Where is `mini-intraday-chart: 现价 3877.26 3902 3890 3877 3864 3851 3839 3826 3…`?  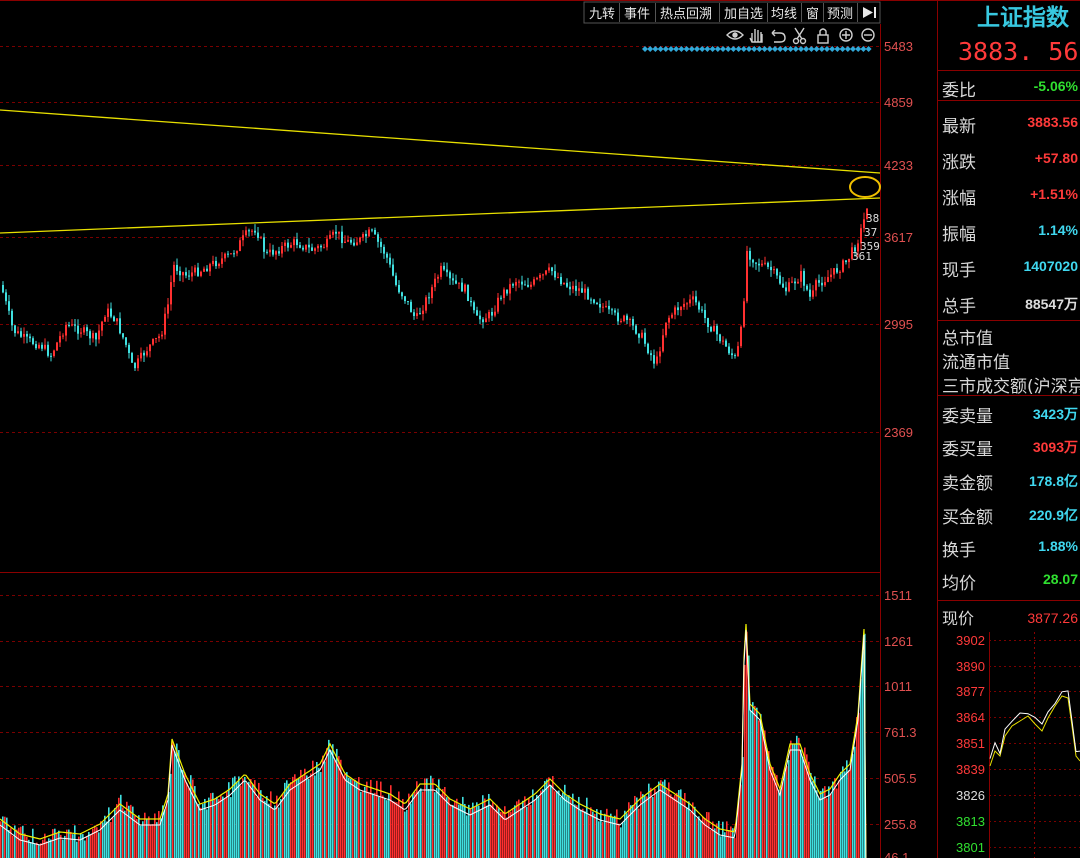 mini-intraday-chart: 现价 3877.26 3902 3890 3877 3864 3851 3839 3826 3… is located at coordinates (1011, 733).